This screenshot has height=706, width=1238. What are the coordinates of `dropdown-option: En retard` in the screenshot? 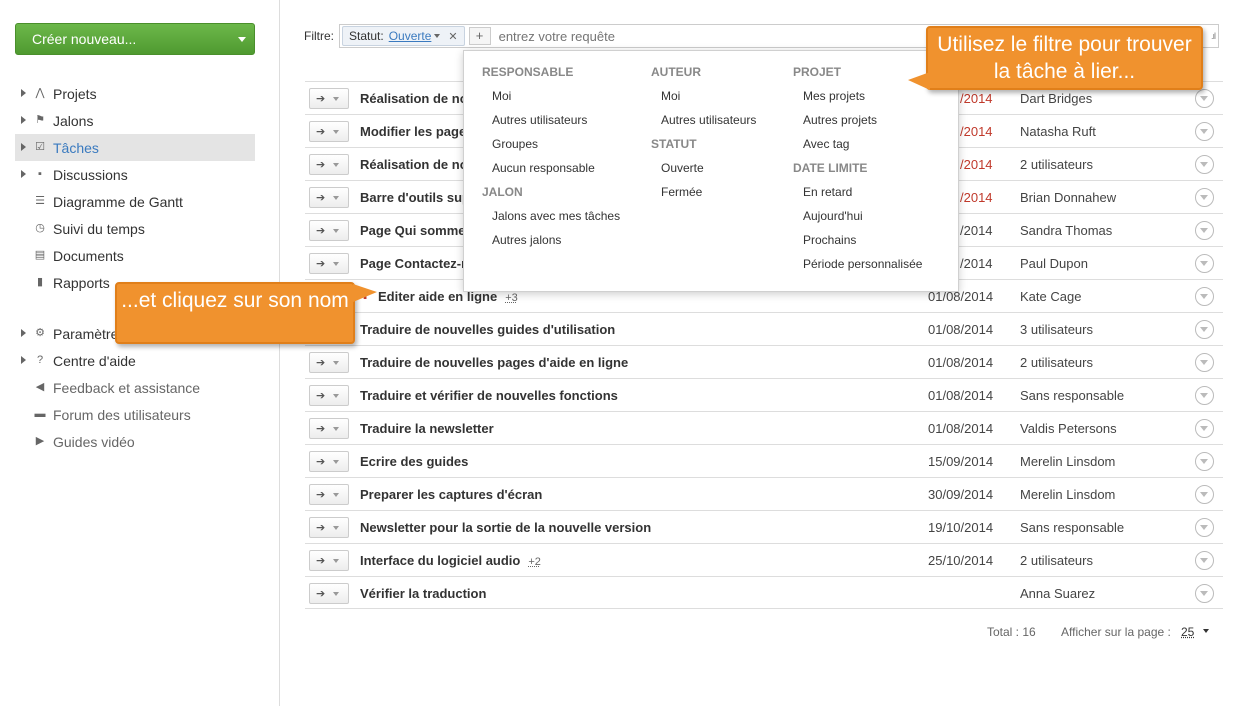 It's located at (873, 197).